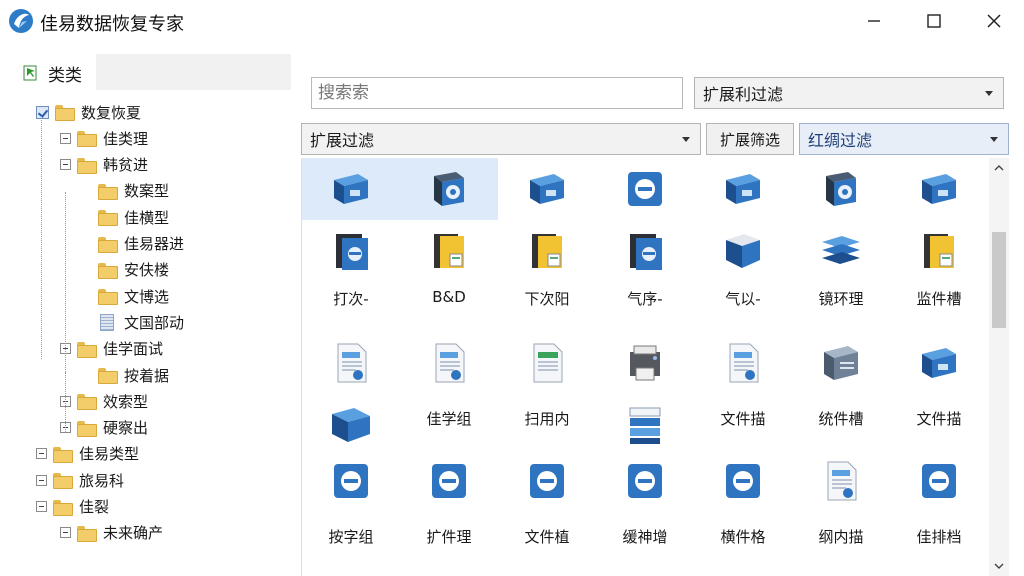 The width and height of the screenshot is (1024, 576). I want to click on tree-item-label: 数复恢夏, so click(111, 112).